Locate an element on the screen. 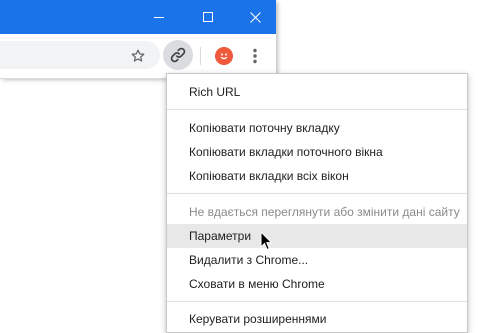  menu-item-copy-window-tabs: Копіювати вкладки поточного вікна is located at coordinates (317, 152).